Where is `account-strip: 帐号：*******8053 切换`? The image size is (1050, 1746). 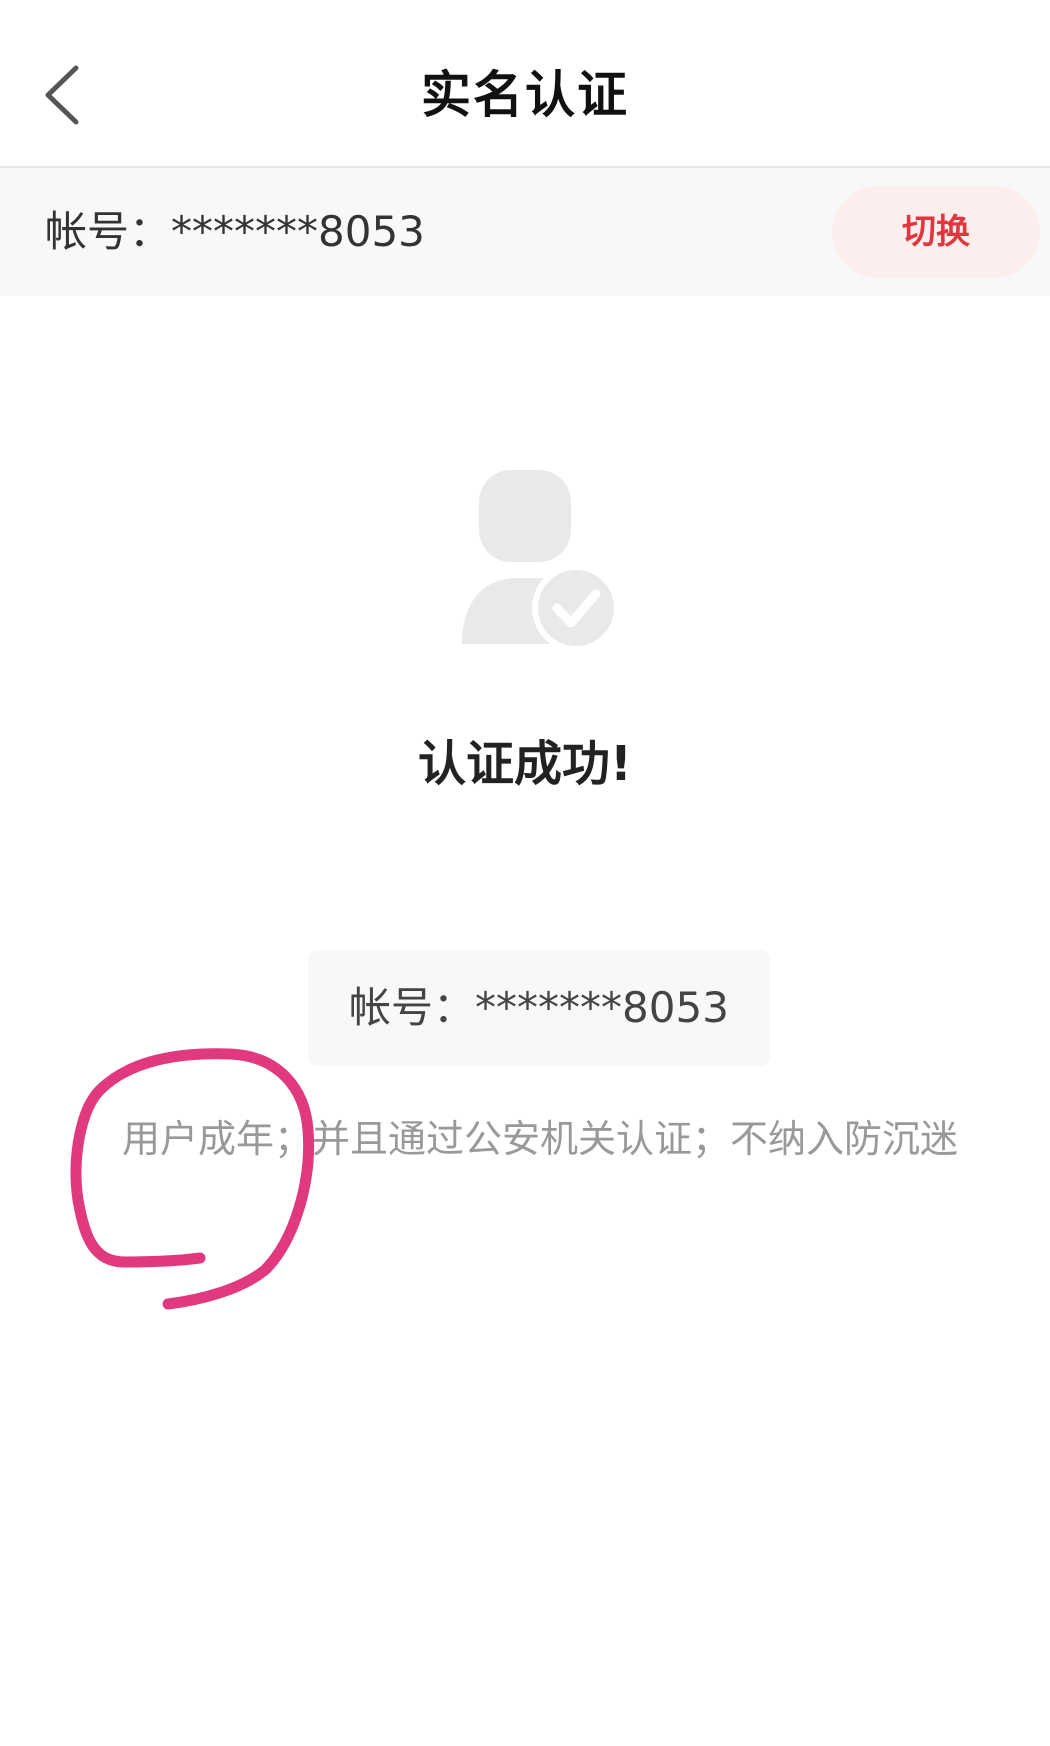
account-strip: 帐号：*******8053 切换 is located at coordinates (525, 232).